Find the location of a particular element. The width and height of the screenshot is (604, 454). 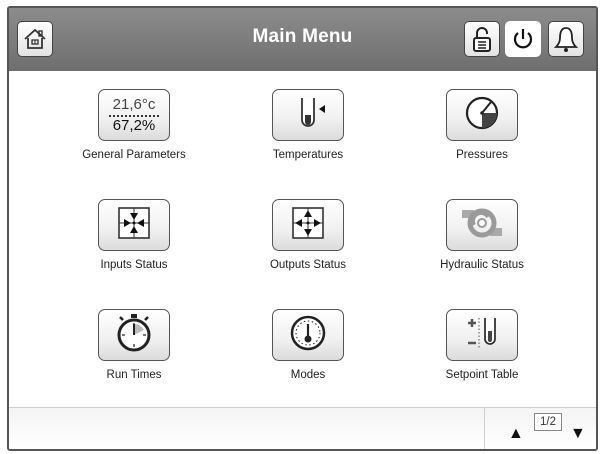

hydraulic-status-tile is located at coordinates (482, 225).